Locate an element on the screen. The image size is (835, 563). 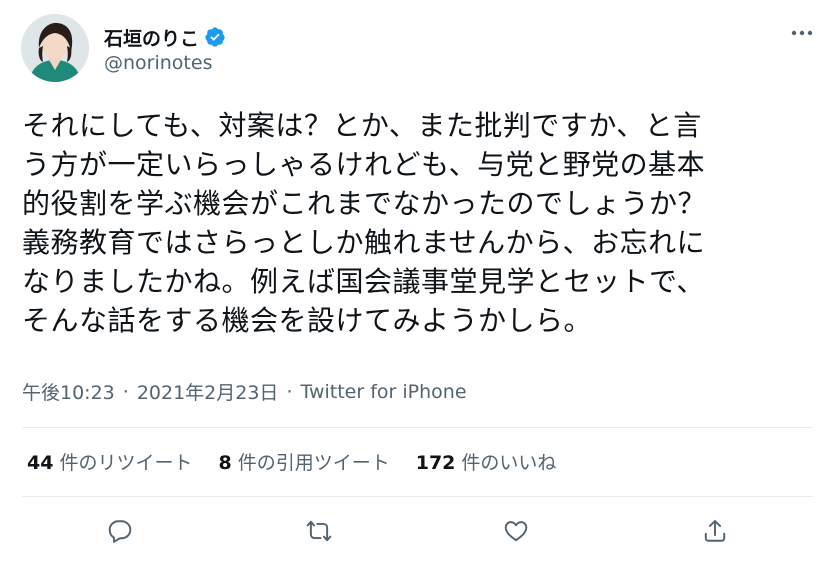
tweet-header: 石垣のりこ @norinotes is located at coordinates (420, 48).